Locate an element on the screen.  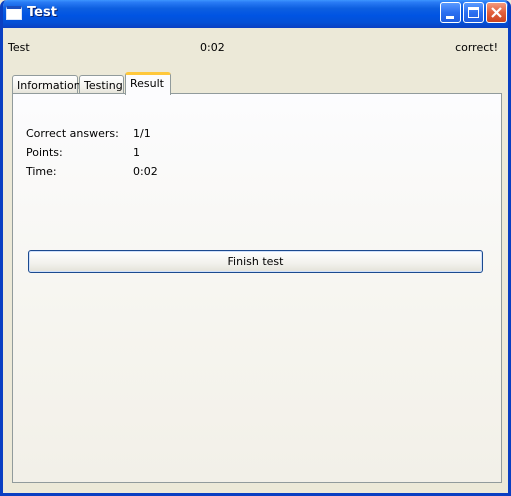
points-value: 1 is located at coordinates (136, 152).